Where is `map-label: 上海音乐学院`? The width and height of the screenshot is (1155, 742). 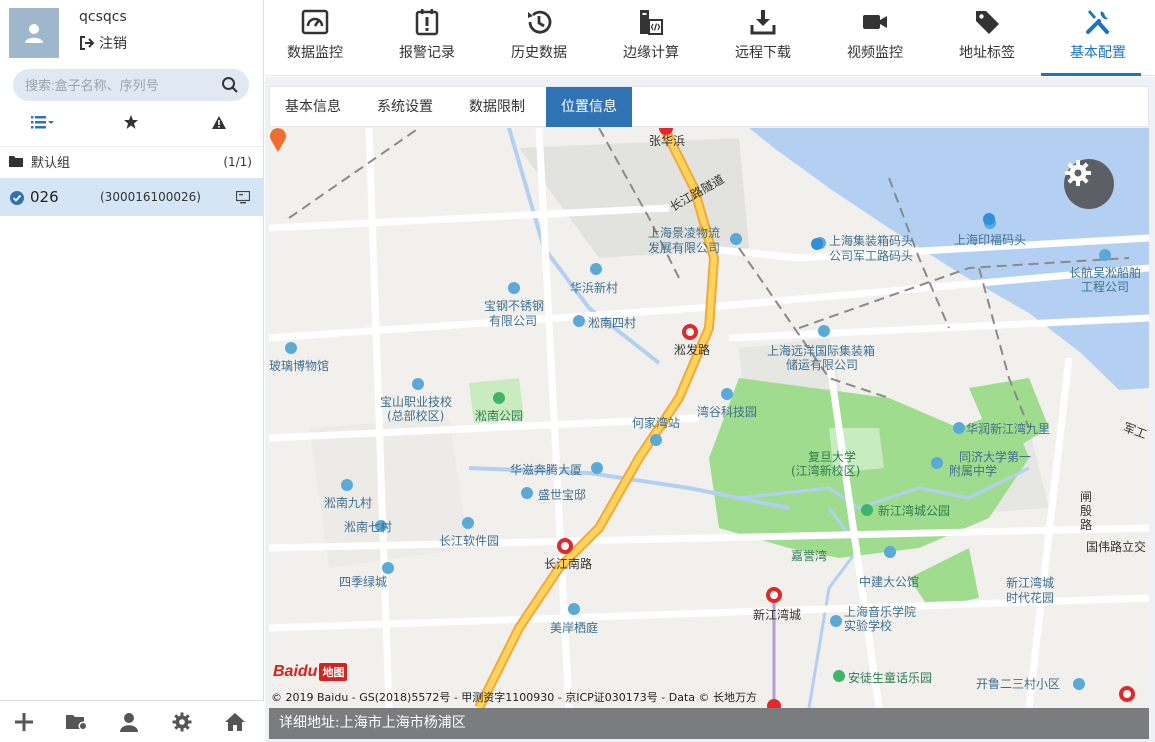 map-label: 上海音乐学院 is located at coordinates (880, 612).